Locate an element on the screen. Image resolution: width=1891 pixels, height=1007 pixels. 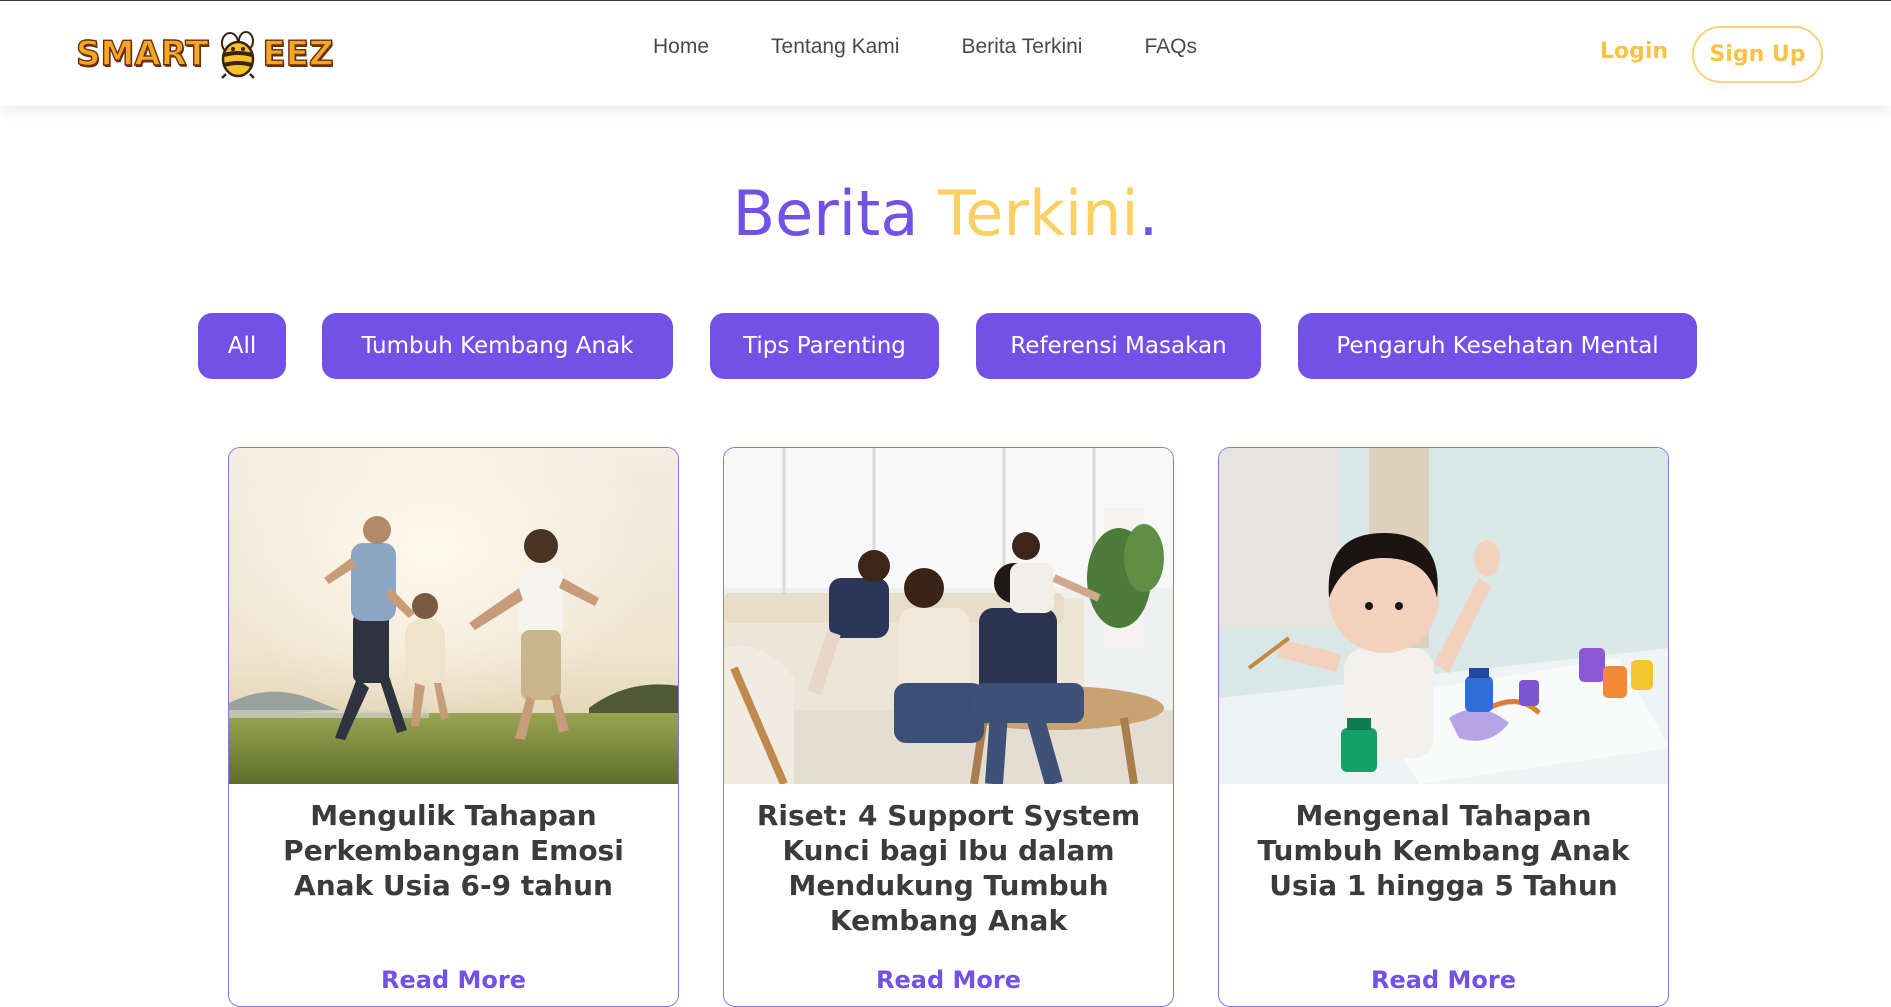
page-title-part2: Terkini is located at coordinates (1038, 213).